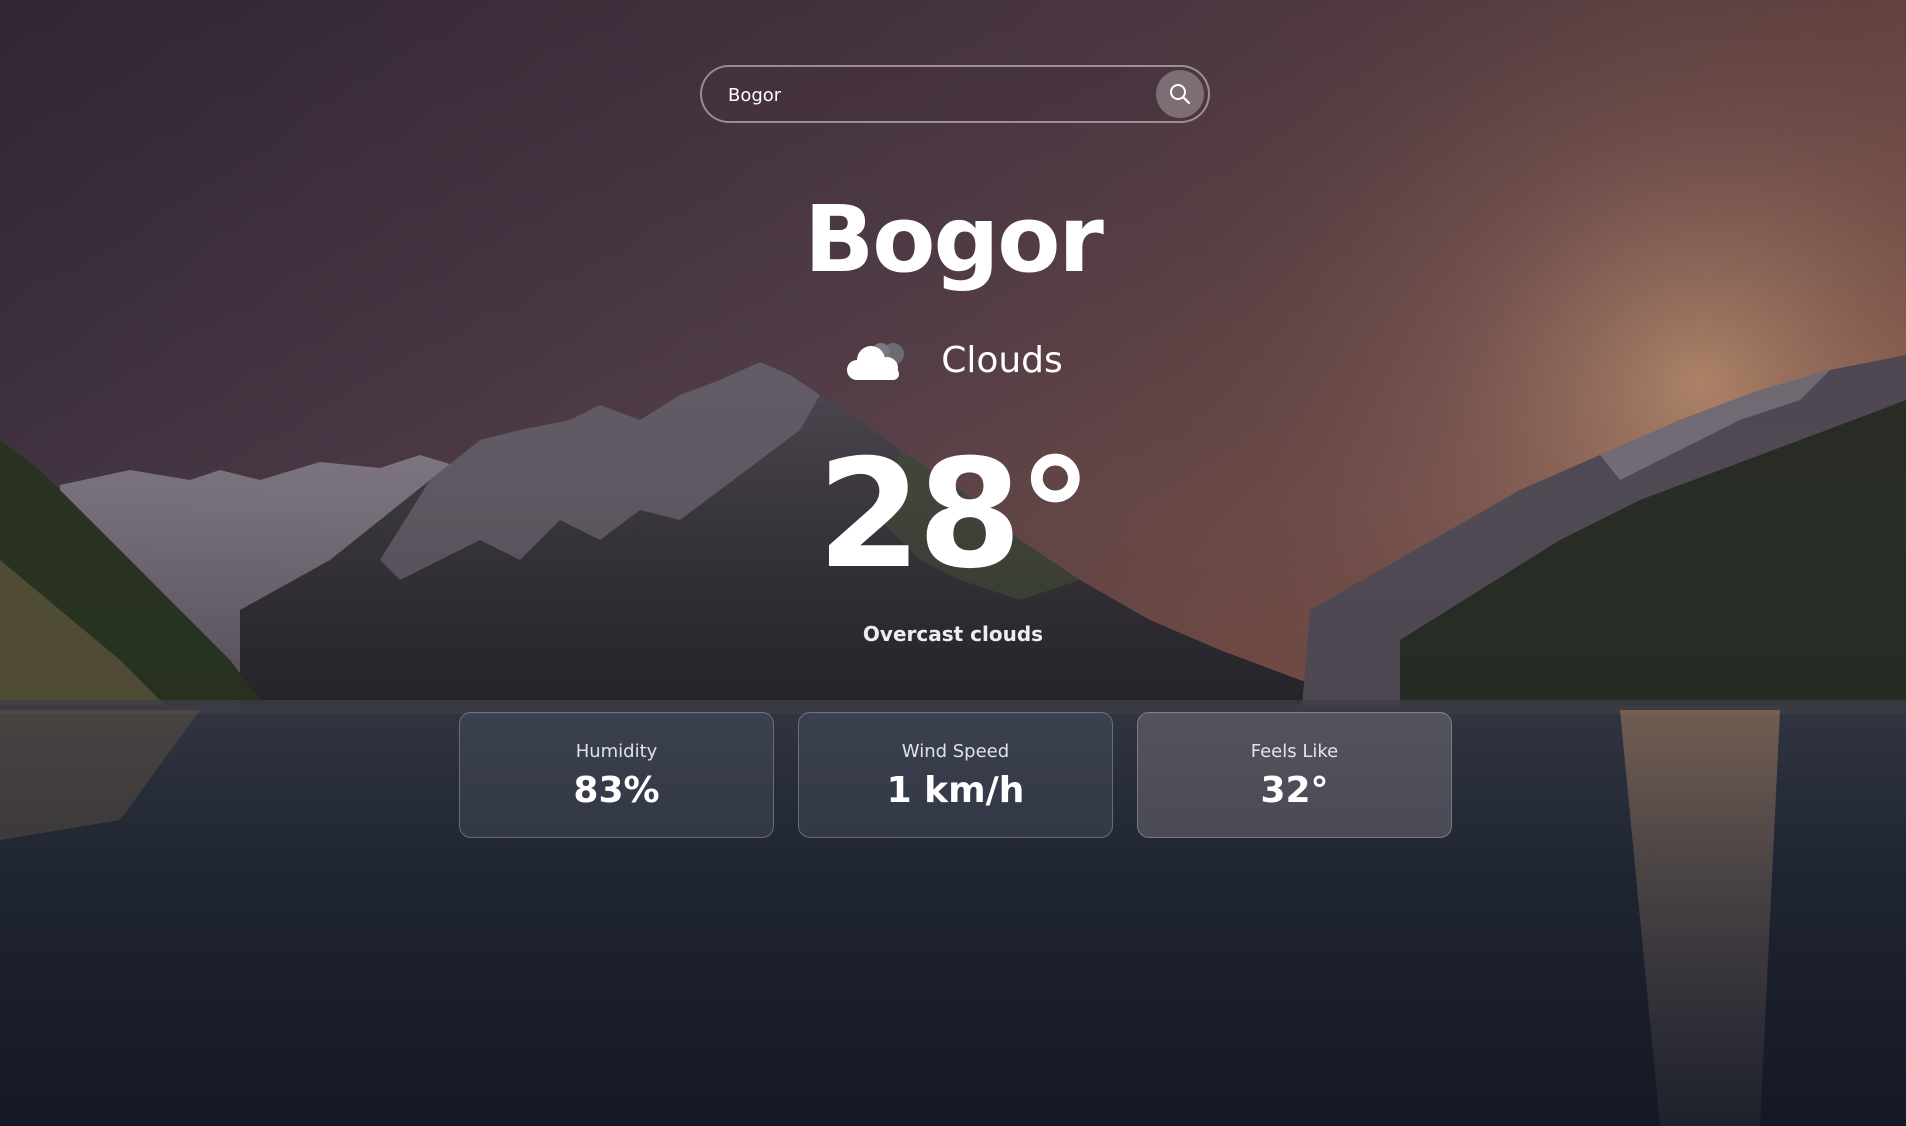 This screenshot has height=1126, width=1906. Describe the element at coordinates (1294, 790) in the screenshot. I see `feels-like-value: 32°` at that location.